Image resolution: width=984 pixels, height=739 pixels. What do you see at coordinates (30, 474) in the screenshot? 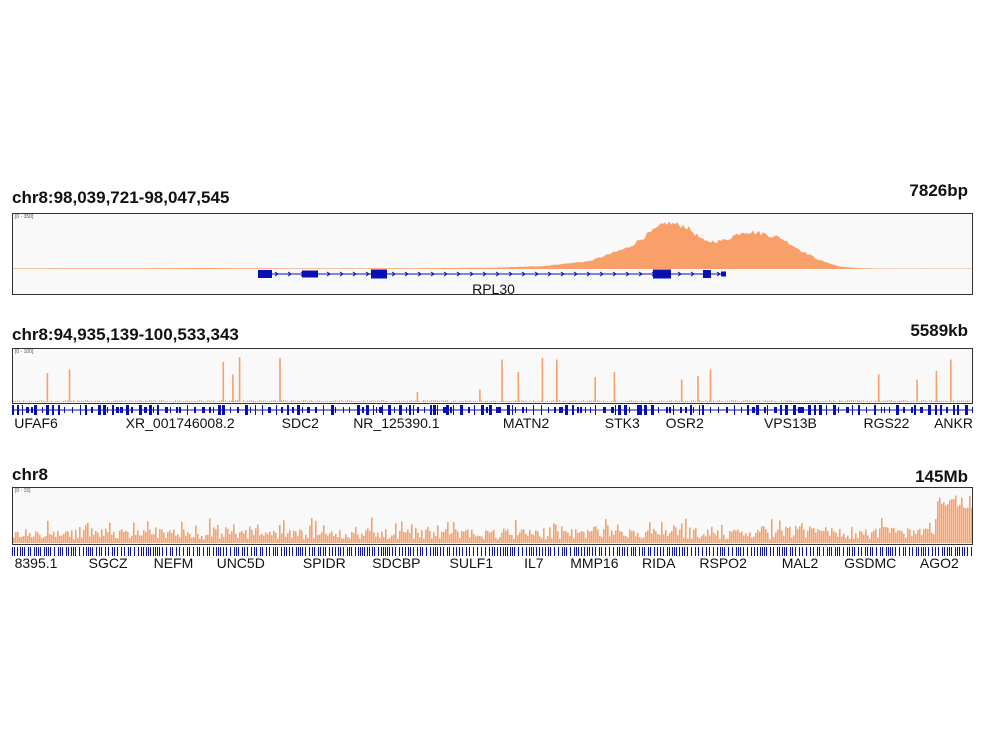
I see `panel-3-region-label: chr8` at bounding box center [30, 474].